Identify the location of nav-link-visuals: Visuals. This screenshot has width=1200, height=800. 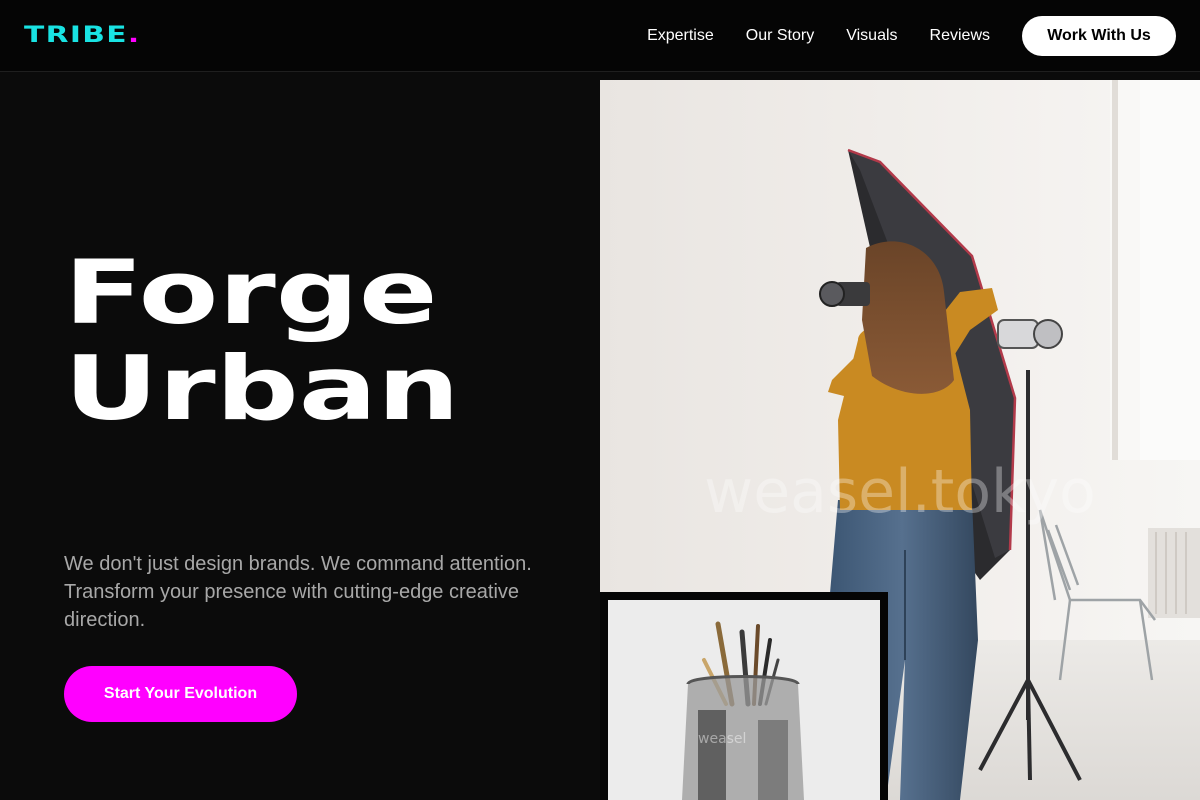
(871, 36).